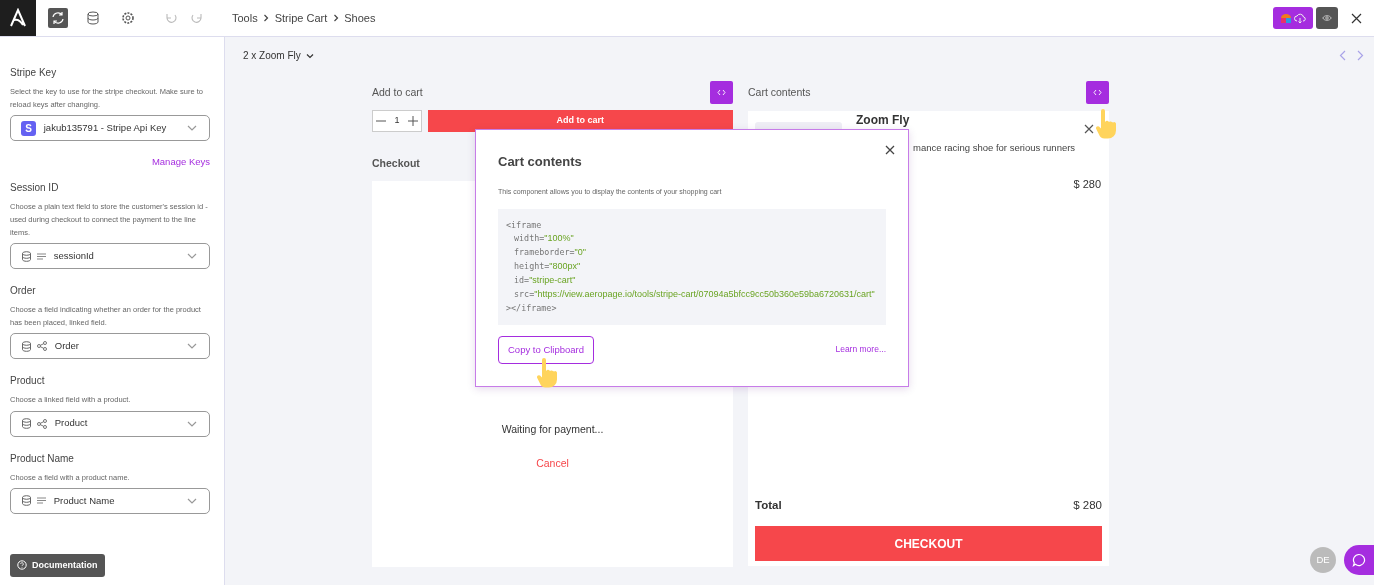 The image size is (1374, 585). What do you see at coordinates (546, 349) in the screenshot?
I see `copy-button: Copy to Clipboard` at bounding box center [546, 349].